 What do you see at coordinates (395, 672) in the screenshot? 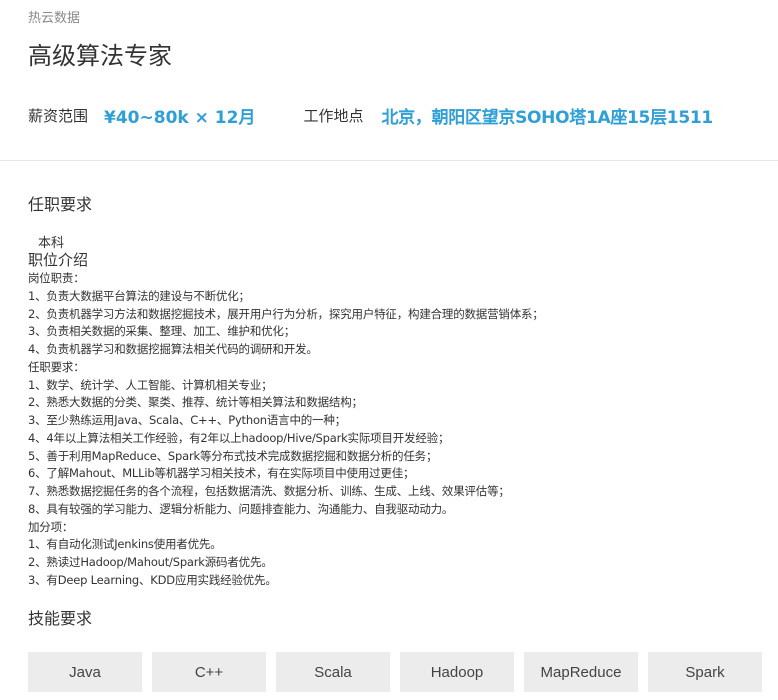
I see `skill-tags: Java C++ Scala Hadoop MapReduce Spark` at bounding box center [395, 672].